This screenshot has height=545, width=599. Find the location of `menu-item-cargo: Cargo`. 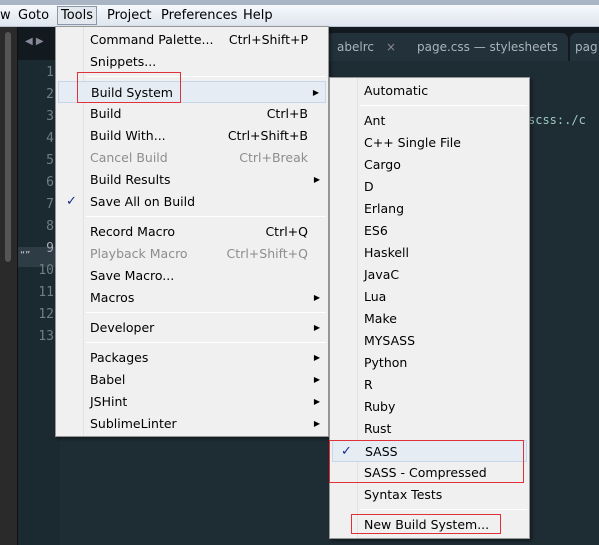

menu-item-cargo: Cargo is located at coordinates (429, 165).